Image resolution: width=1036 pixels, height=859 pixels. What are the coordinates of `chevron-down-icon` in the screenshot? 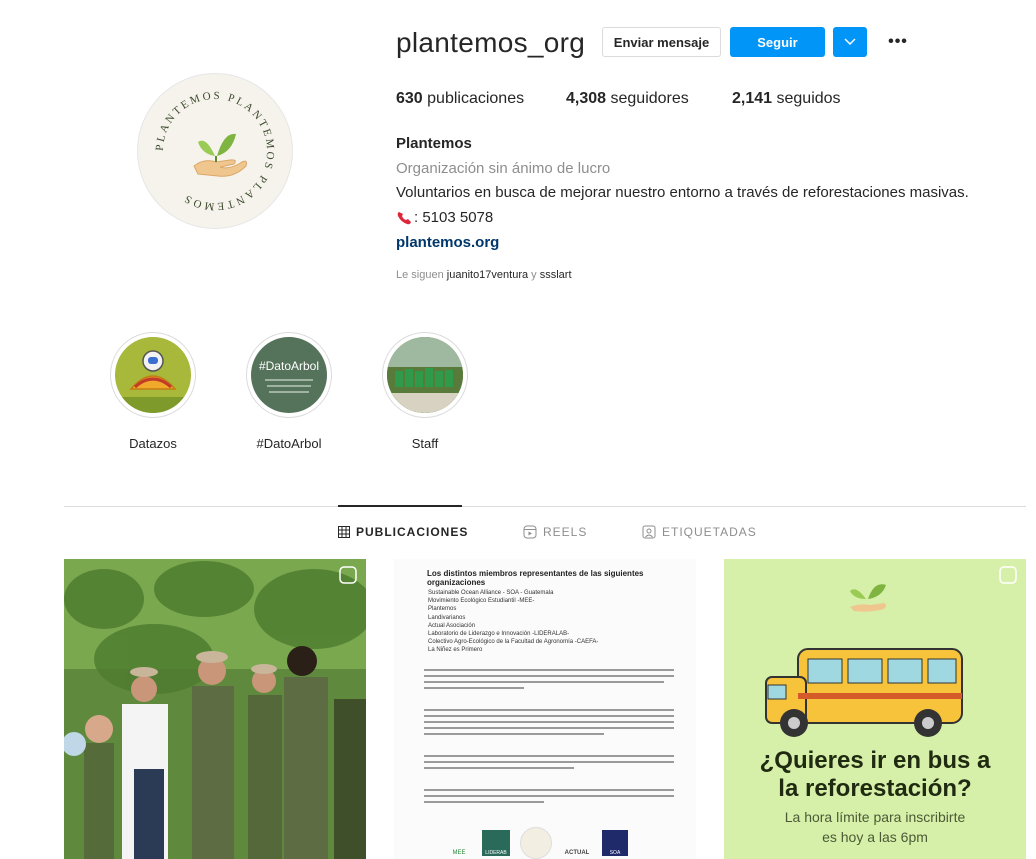 It's located at (850, 42).